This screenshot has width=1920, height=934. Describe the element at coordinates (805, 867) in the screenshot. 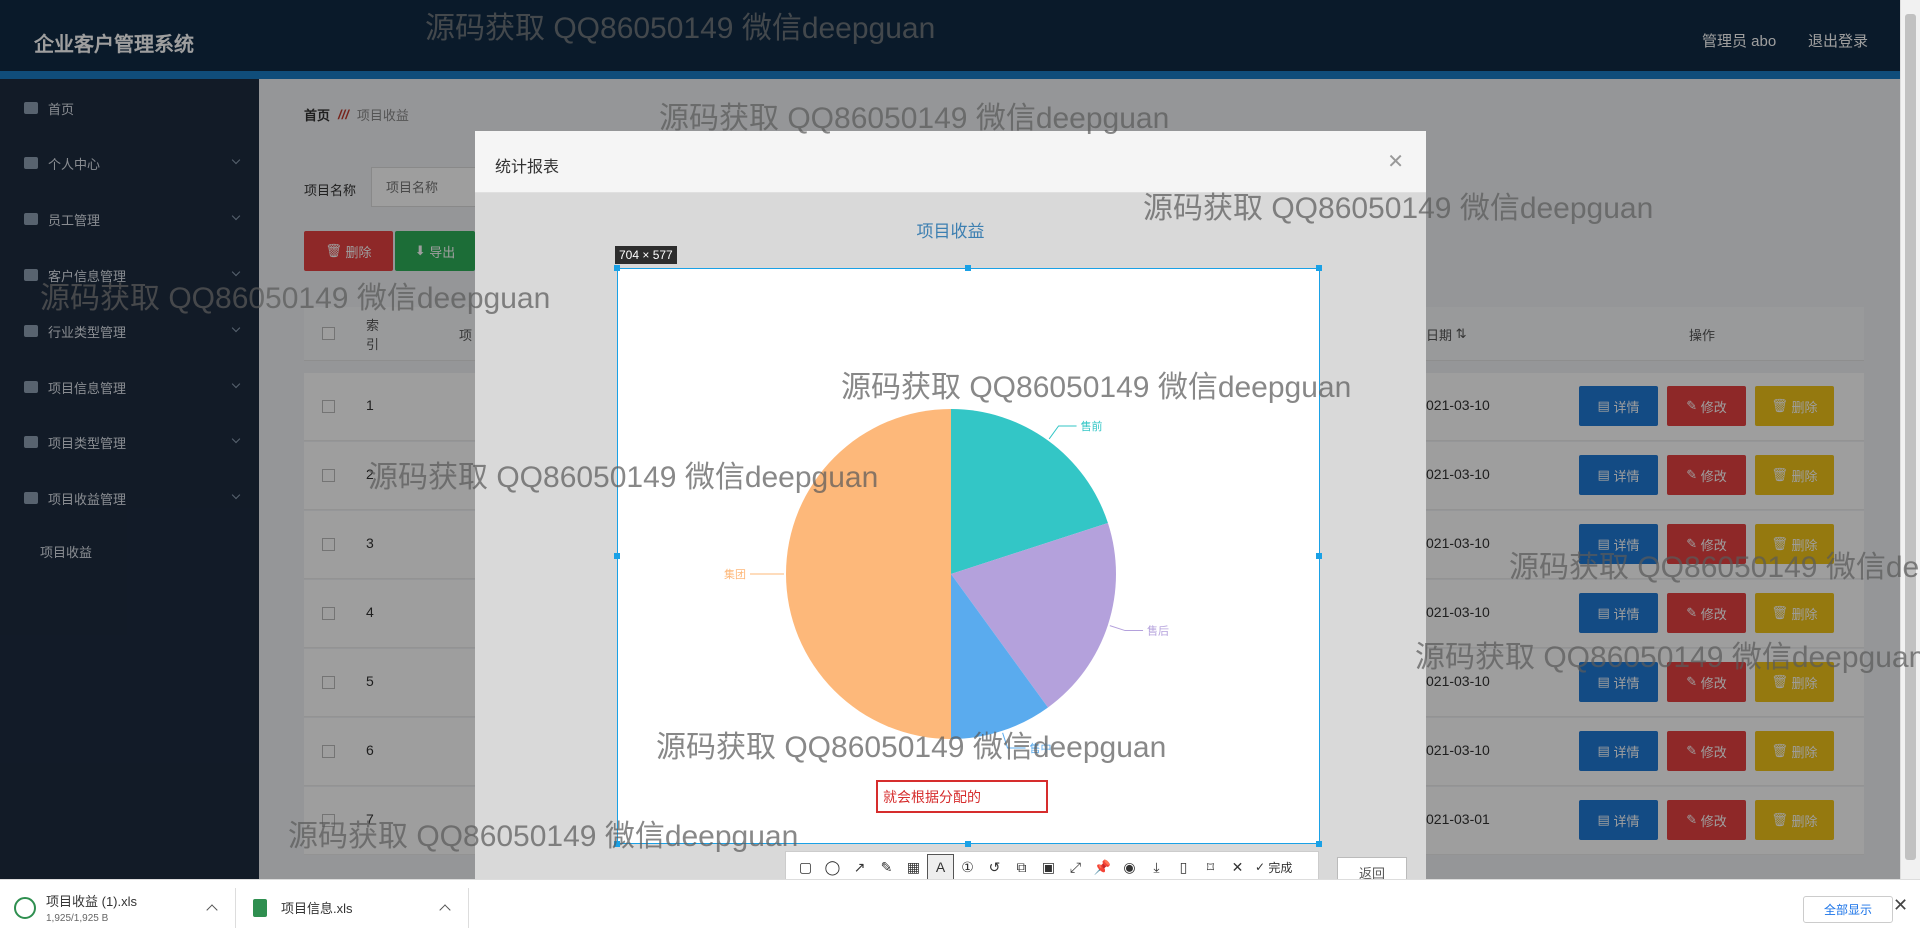

I see `rectangle-icon: ▢` at that location.